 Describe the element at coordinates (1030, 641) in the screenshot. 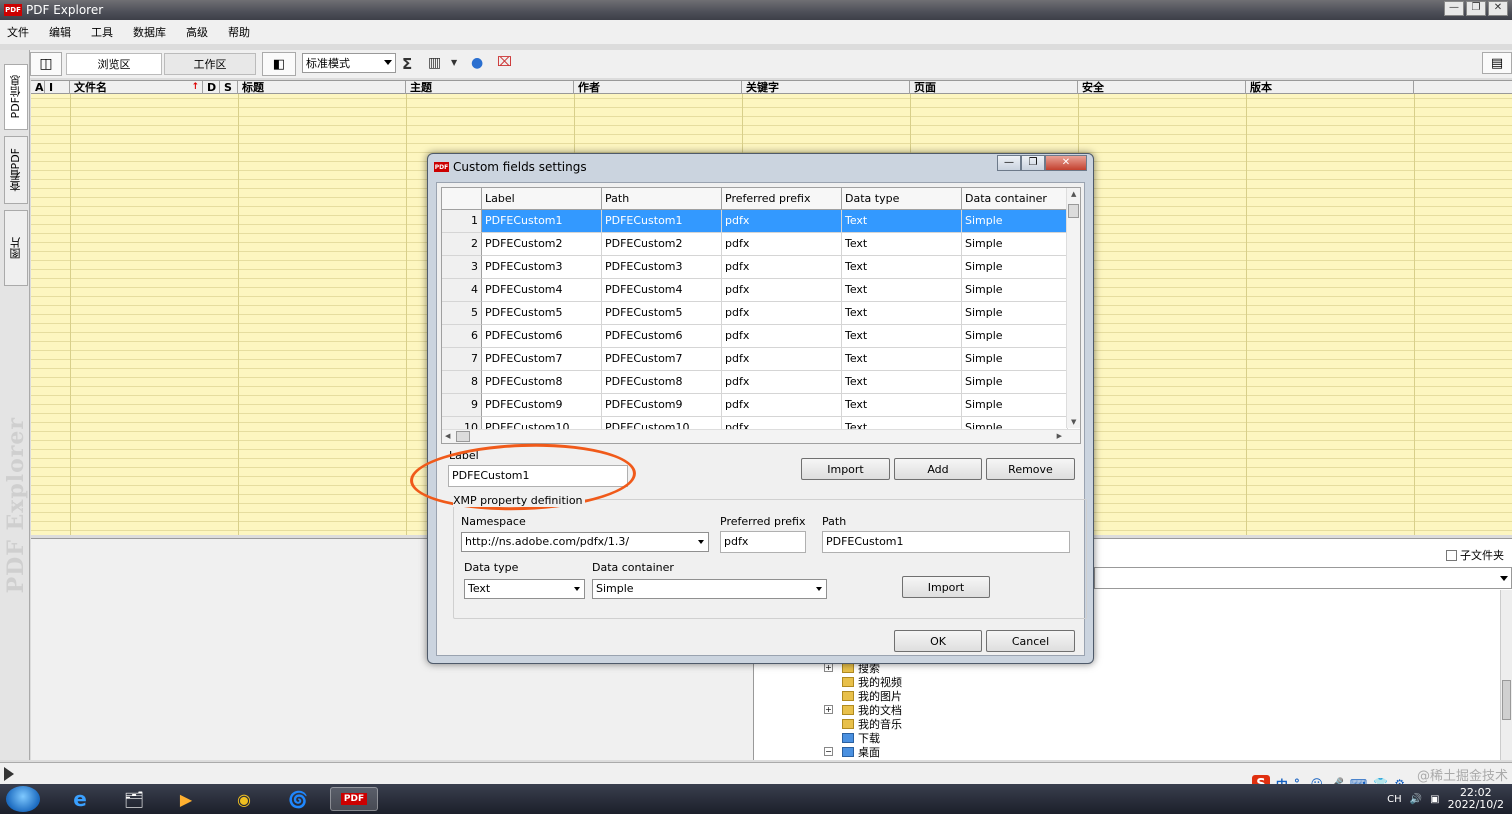

I see `cancel-button: Cancel` at that location.